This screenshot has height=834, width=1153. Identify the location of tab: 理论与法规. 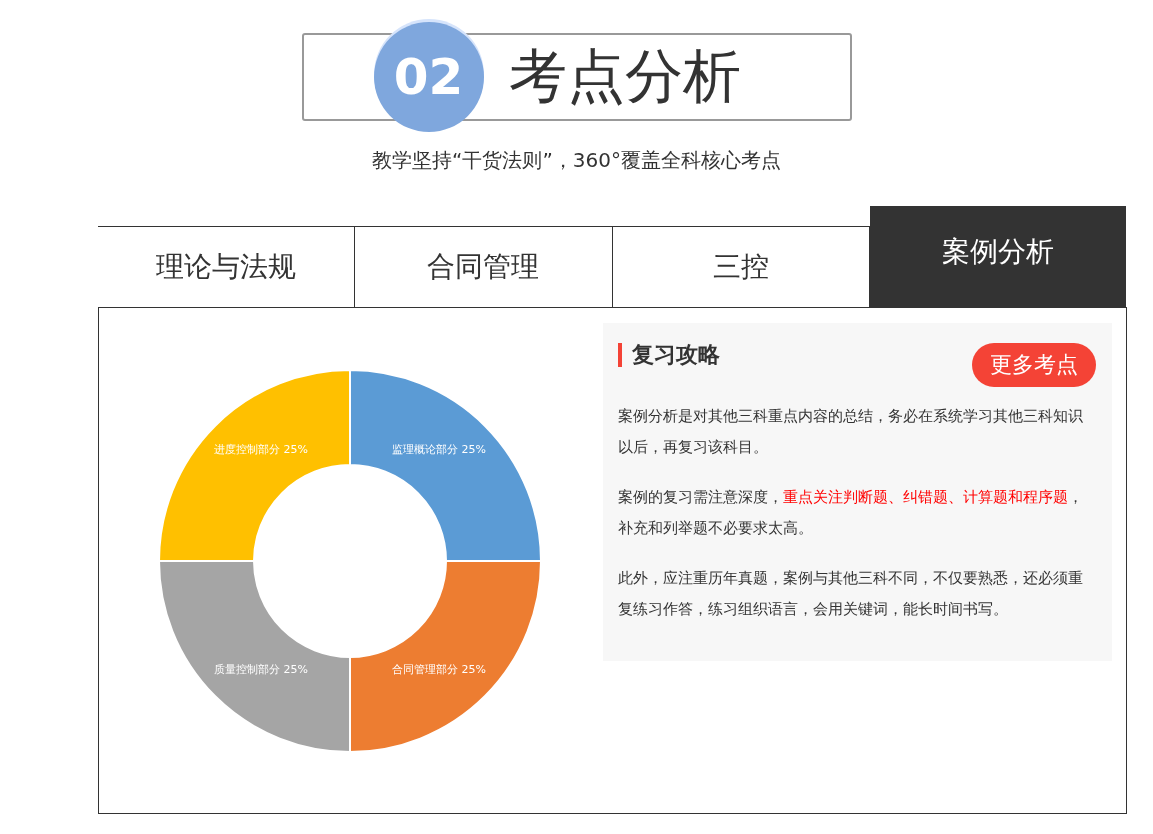
(227, 266).